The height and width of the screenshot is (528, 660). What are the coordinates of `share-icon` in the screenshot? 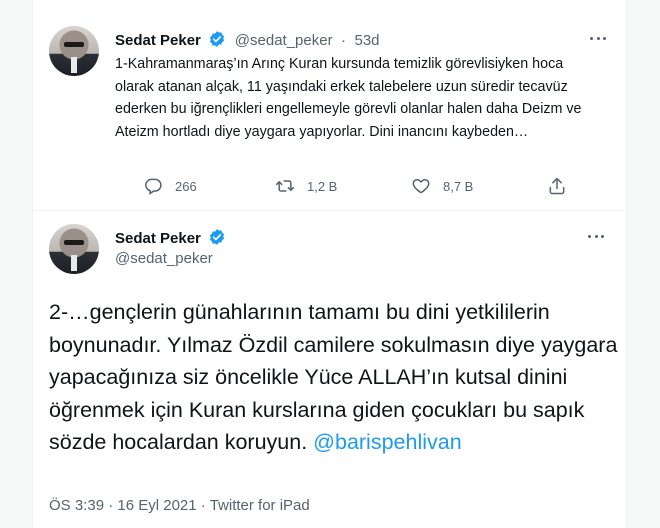 It's located at (557, 186).